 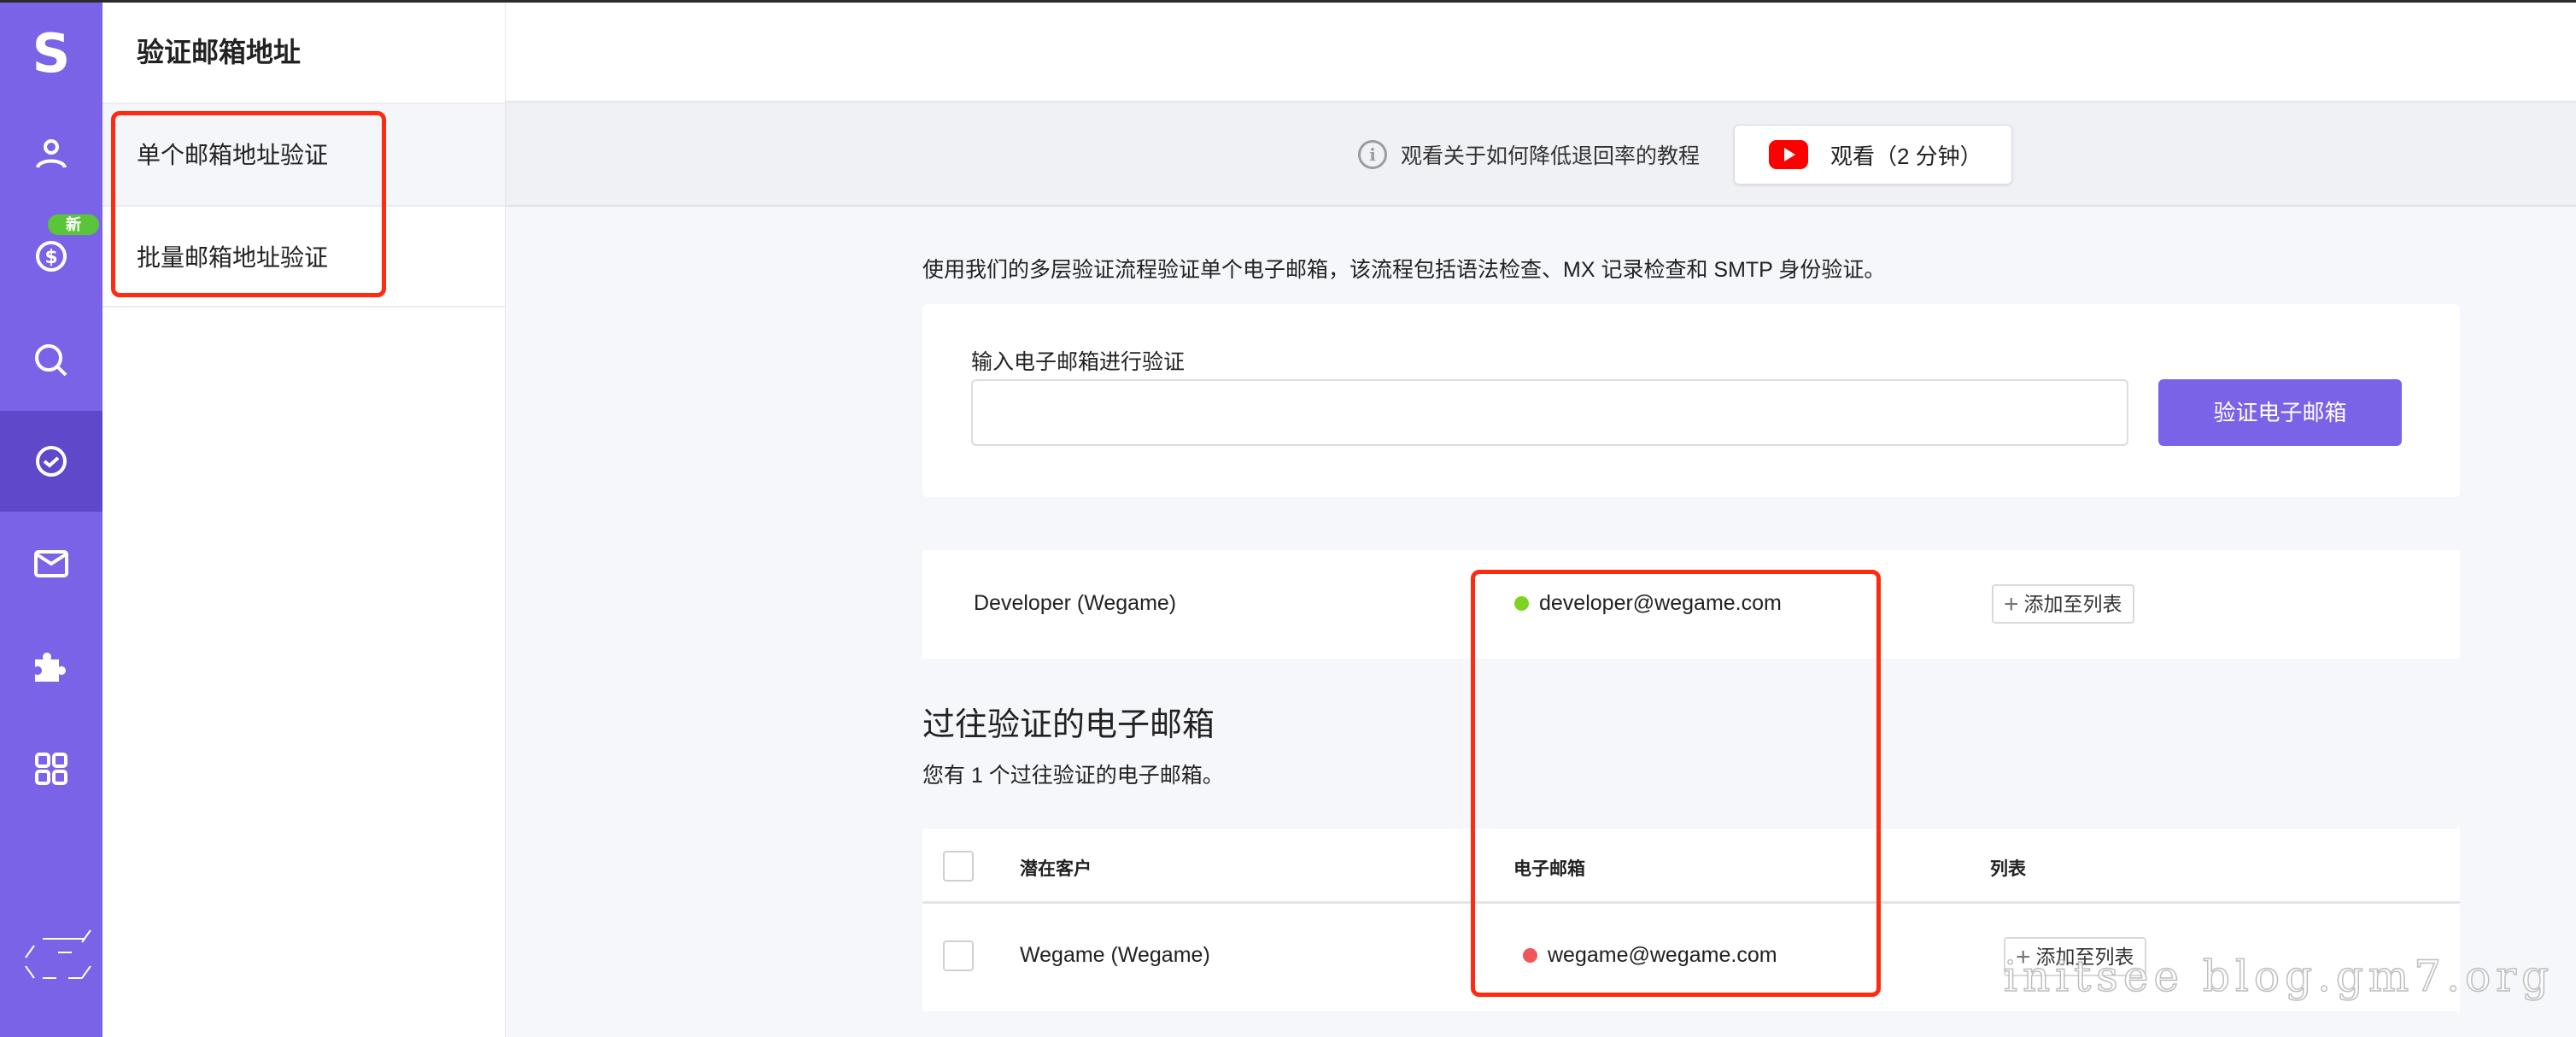 What do you see at coordinates (51, 360) in the screenshot?
I see `search-icon` at bounding box center [51, 360].